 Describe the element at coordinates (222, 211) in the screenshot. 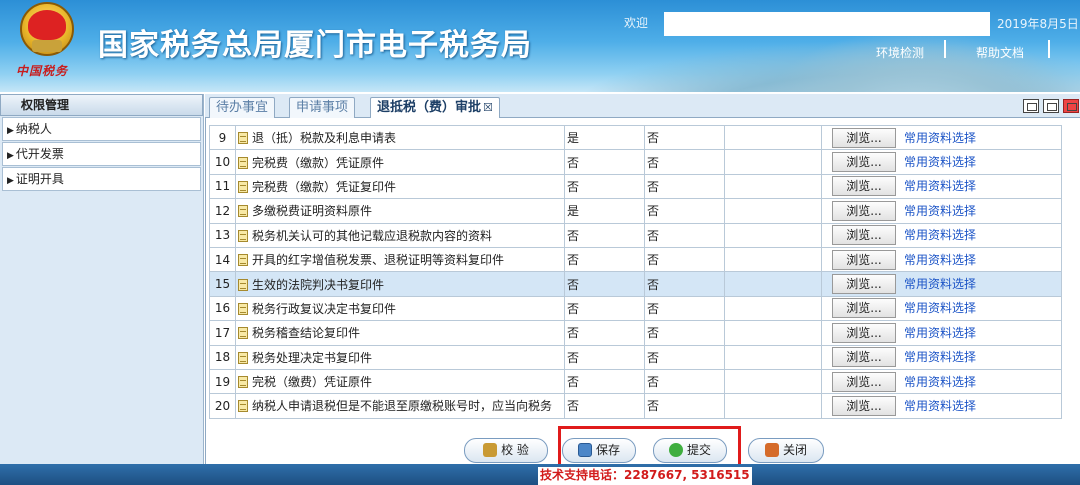

I see `row-number: 12` at that location.